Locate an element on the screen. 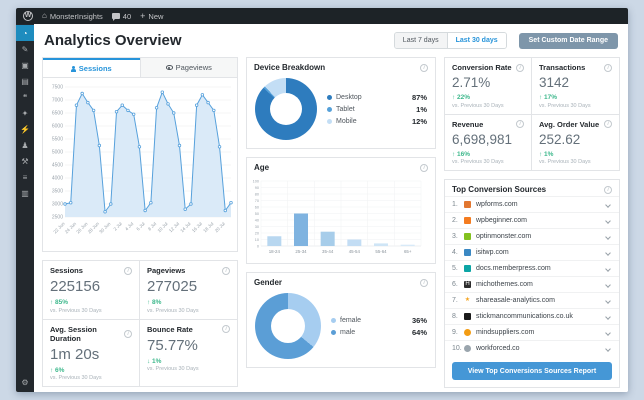 This screenshot has height=400, width=644. source-rank: 3. is located at coordinates (455, 236).